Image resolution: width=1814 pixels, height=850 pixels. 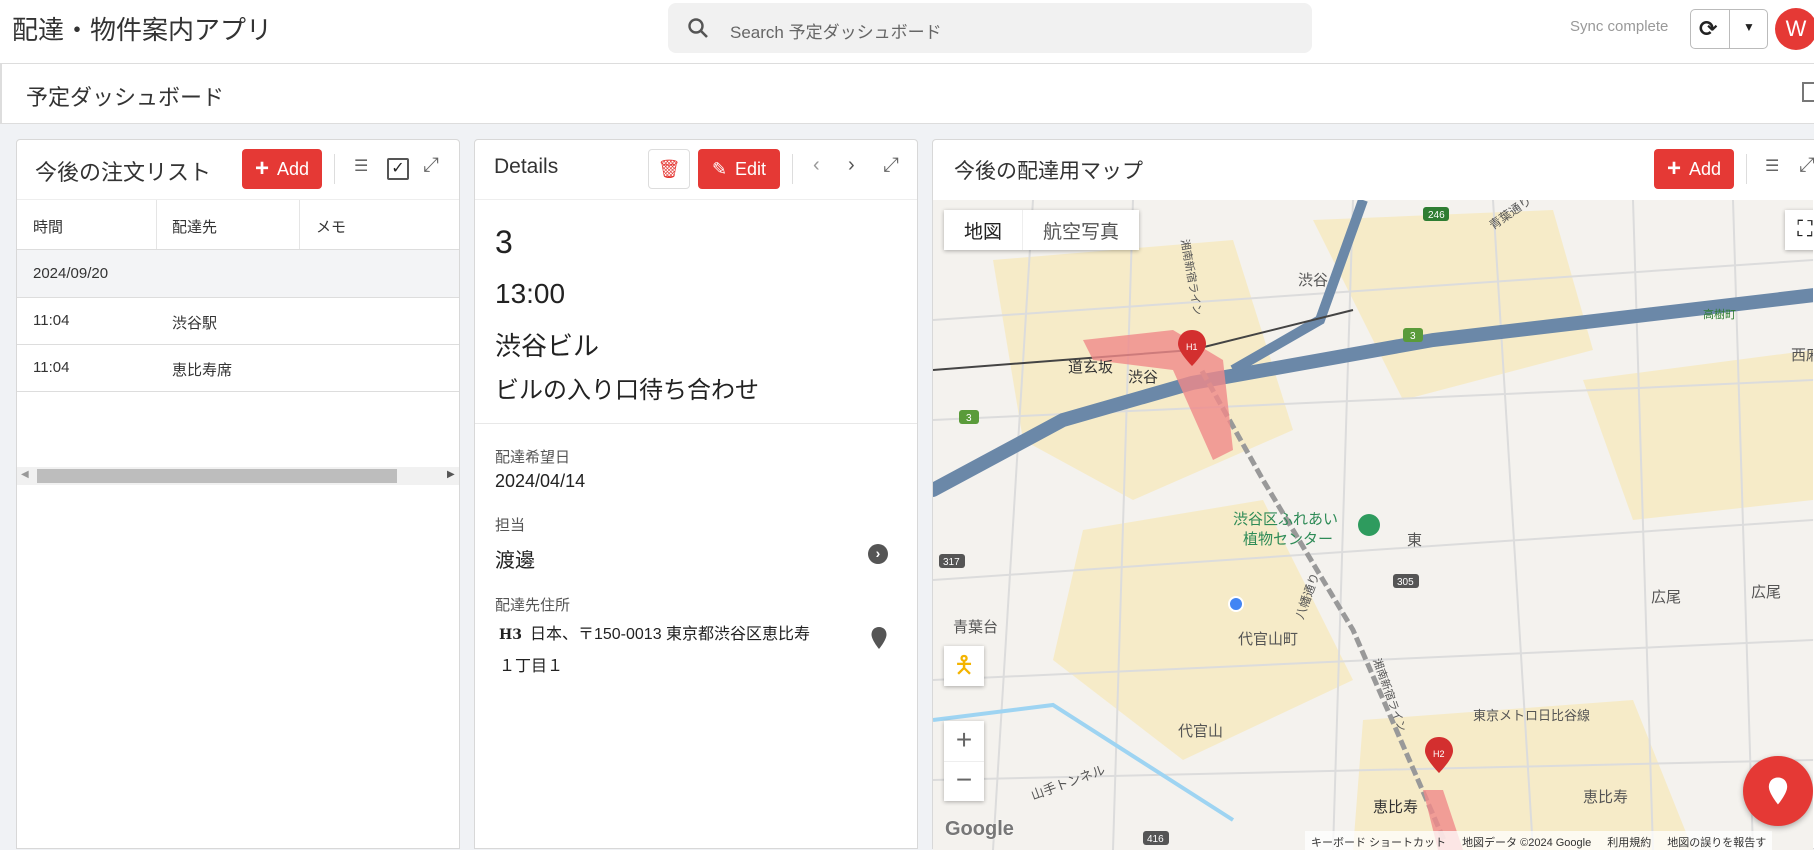 What do you see at coordinates (1629, 841) in the screenshot?
I see `terms-link: 利用規約` at bounding box center [1629, 841].